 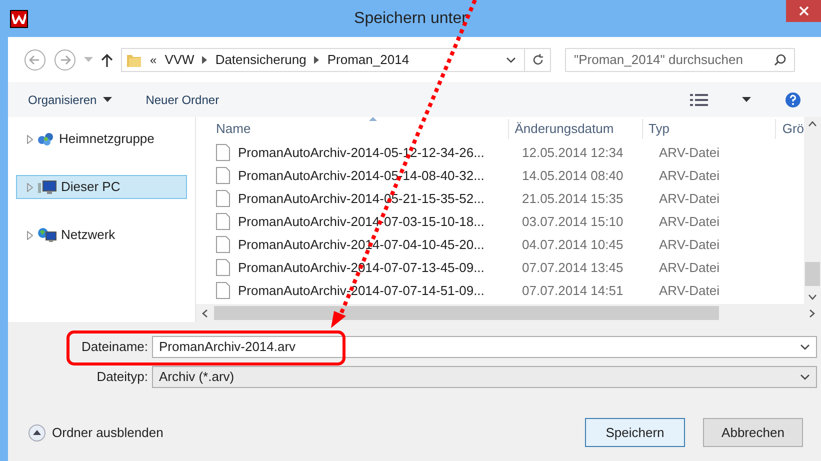 I want to click on column-header: Grö, so click(x=790, y=129).